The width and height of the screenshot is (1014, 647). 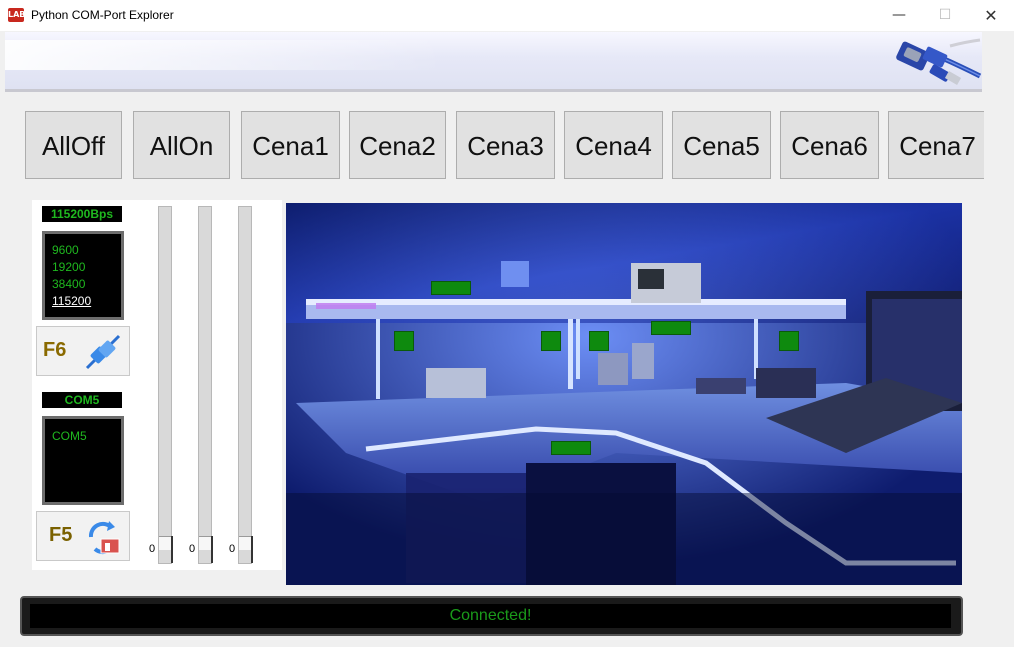 What do you see at coordinates (829, 145) in the screenshot?
I see `scene-button-cena6: Cena6` at bounding box center [829, 145].